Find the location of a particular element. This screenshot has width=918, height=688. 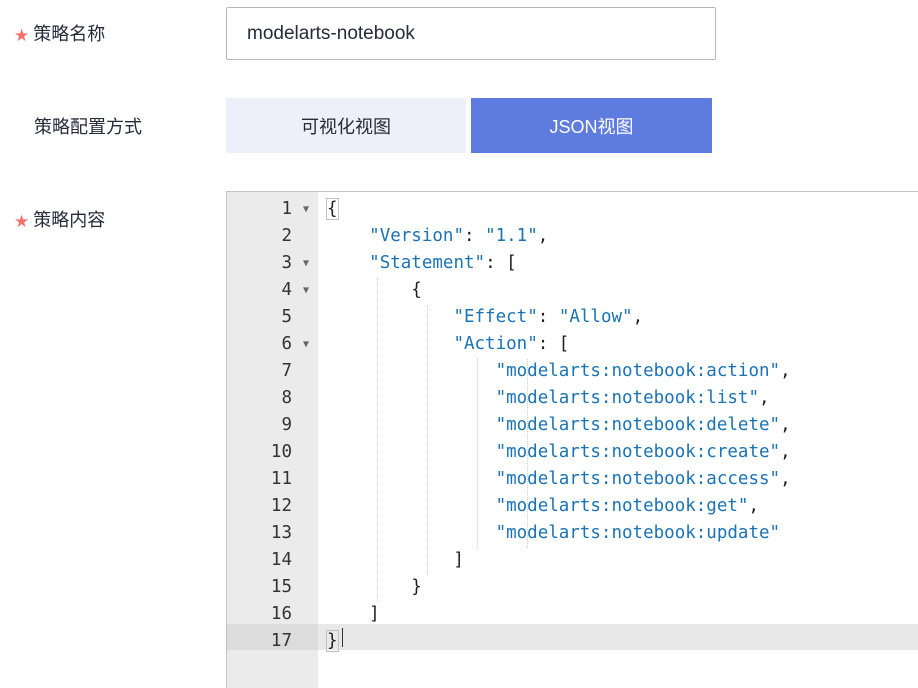

line-number: 1 is located at coordinates (286, 209).